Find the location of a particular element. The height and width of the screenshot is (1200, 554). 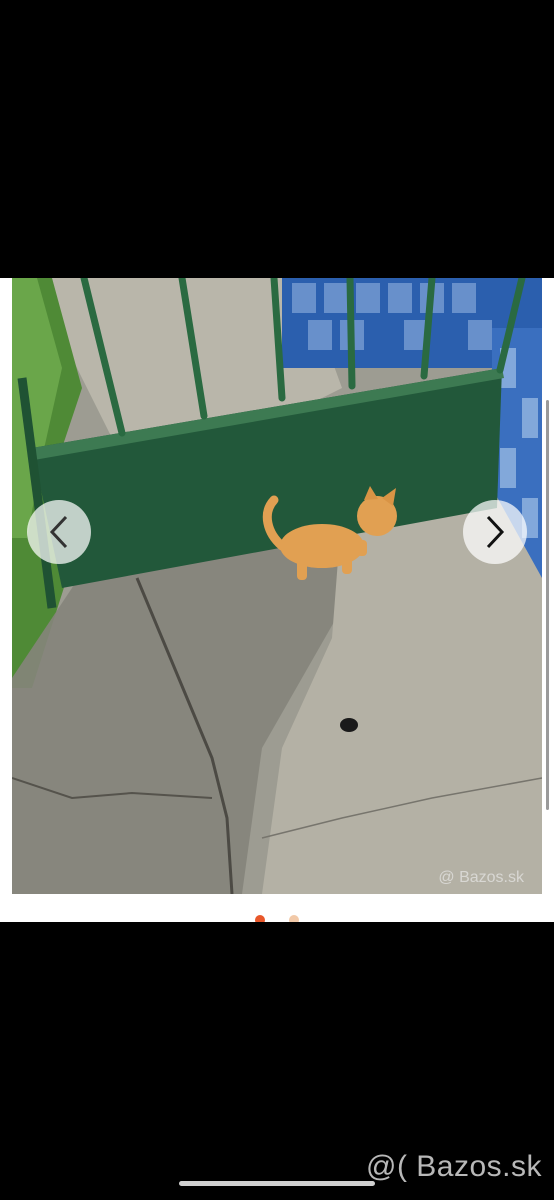

home-indicator is located at coordinates (277, 1183).